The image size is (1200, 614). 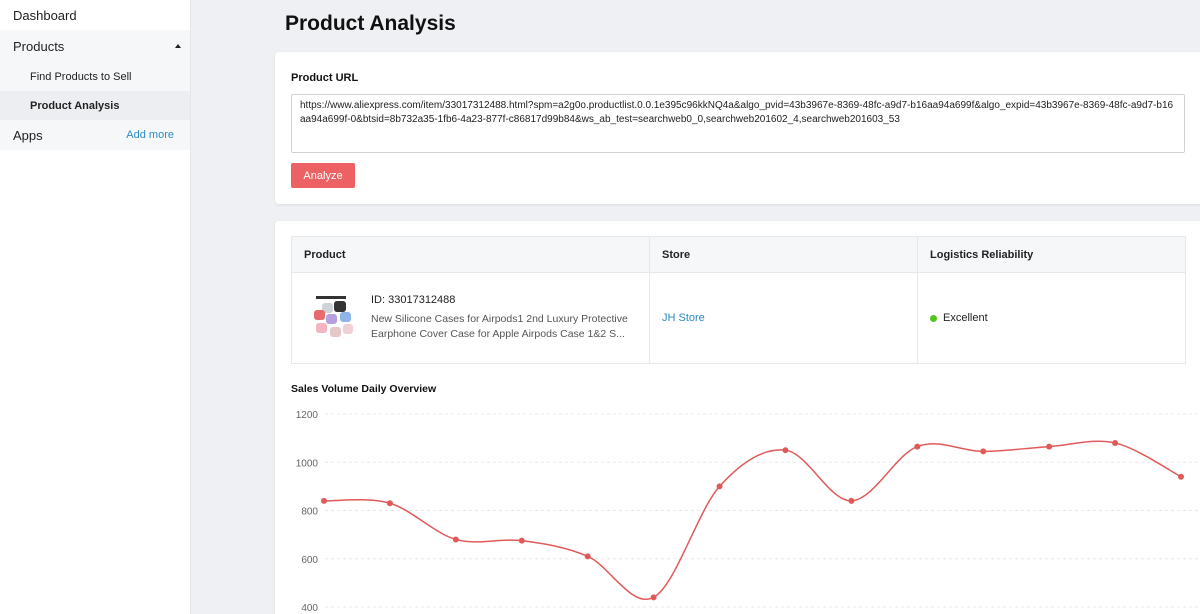 What do you see at coordinates (95, 15) in the screenshot?
I see `sidebar-item-dashboard: Dashboard` at bounding box center [95, 15].